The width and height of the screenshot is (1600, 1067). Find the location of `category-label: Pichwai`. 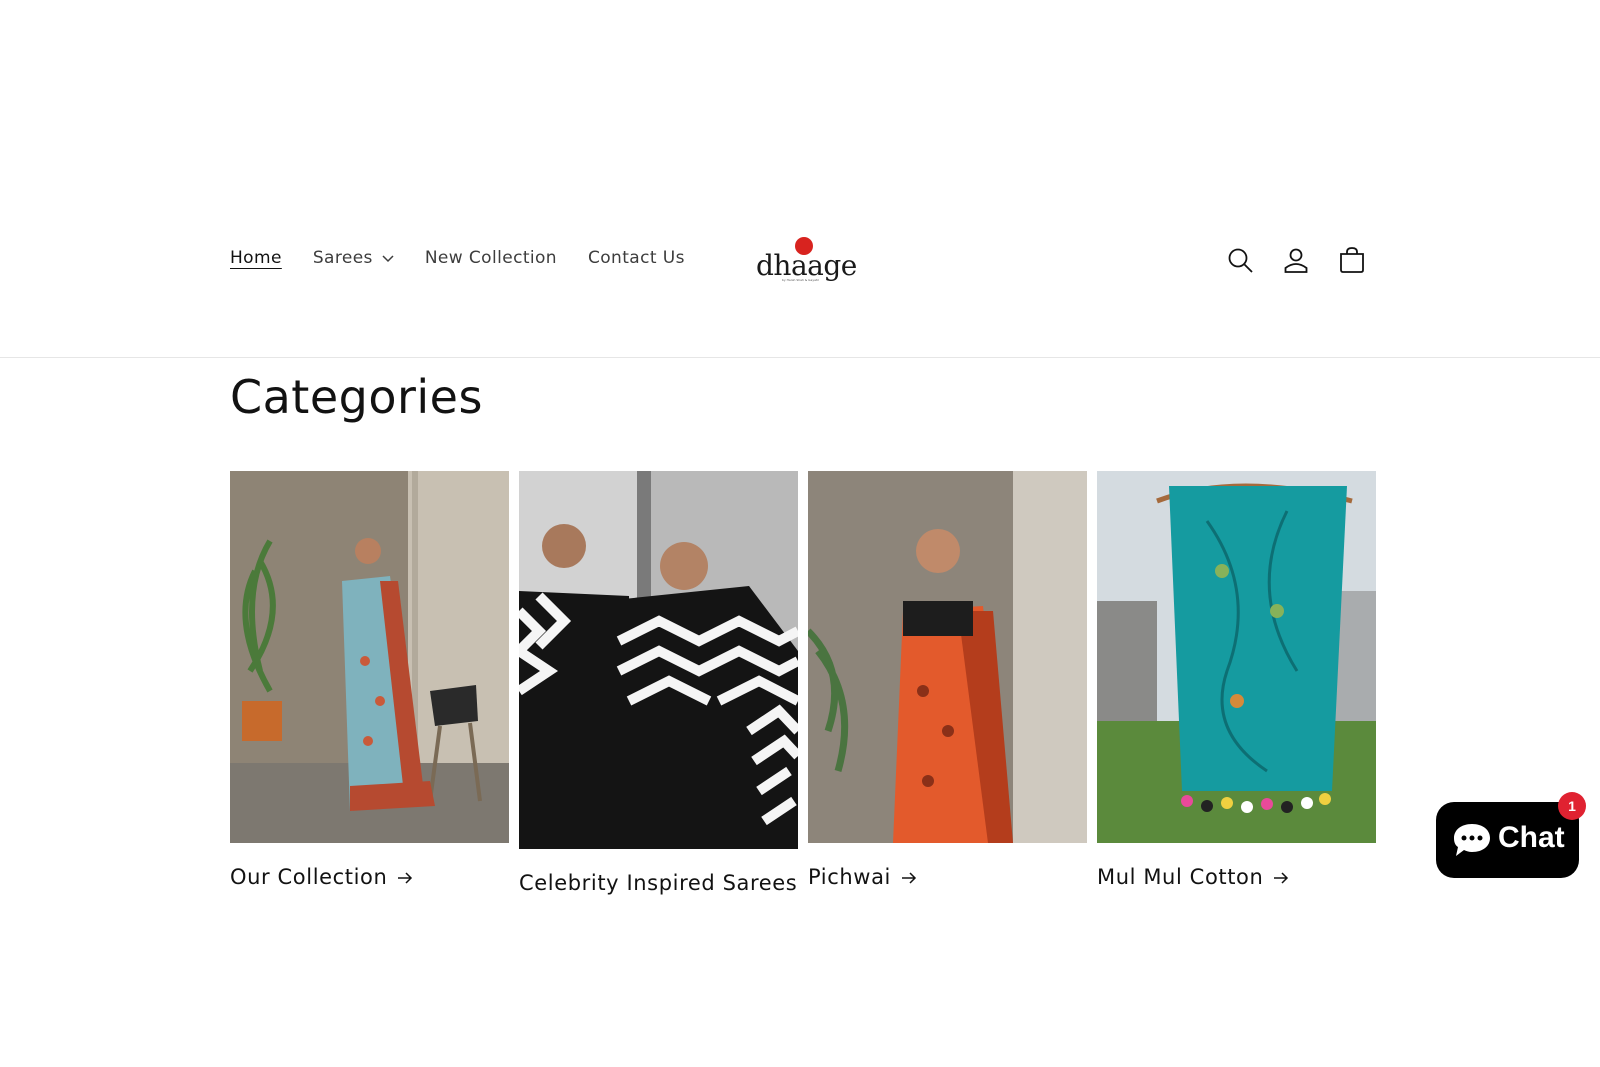

category-label: Pichwai is located at coordinates (849, 877).